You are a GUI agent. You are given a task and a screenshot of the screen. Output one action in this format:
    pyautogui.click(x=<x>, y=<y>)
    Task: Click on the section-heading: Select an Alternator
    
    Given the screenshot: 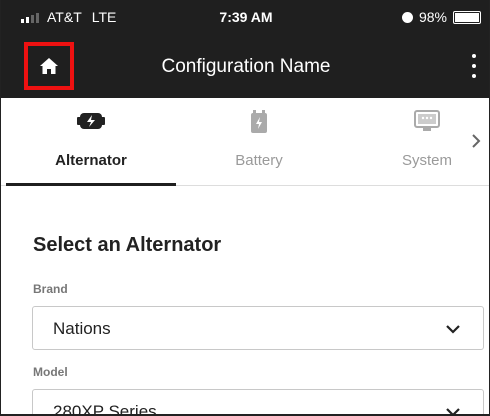 What is the action you would take?
    pyautogui.click(x=127, y=245)
    